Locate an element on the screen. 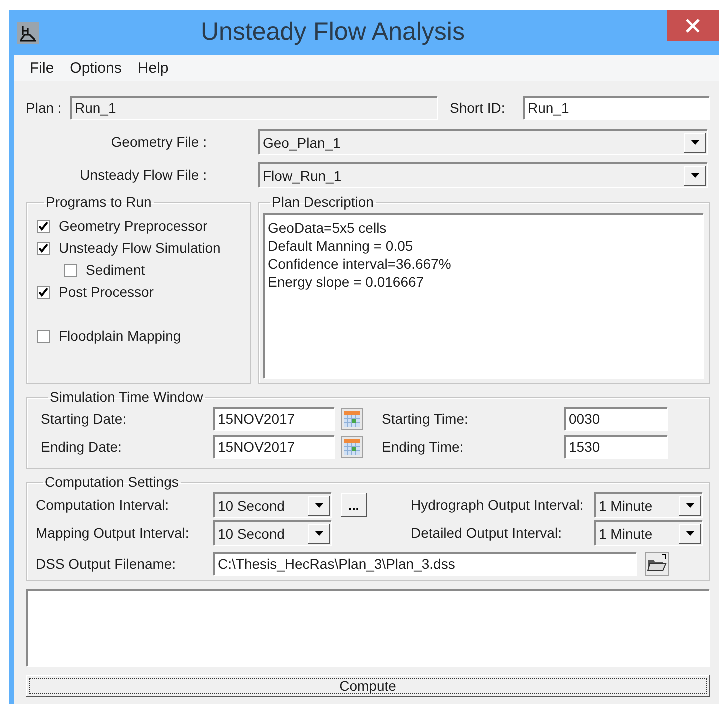  menu-item: File is located at coordinates (42, 68).